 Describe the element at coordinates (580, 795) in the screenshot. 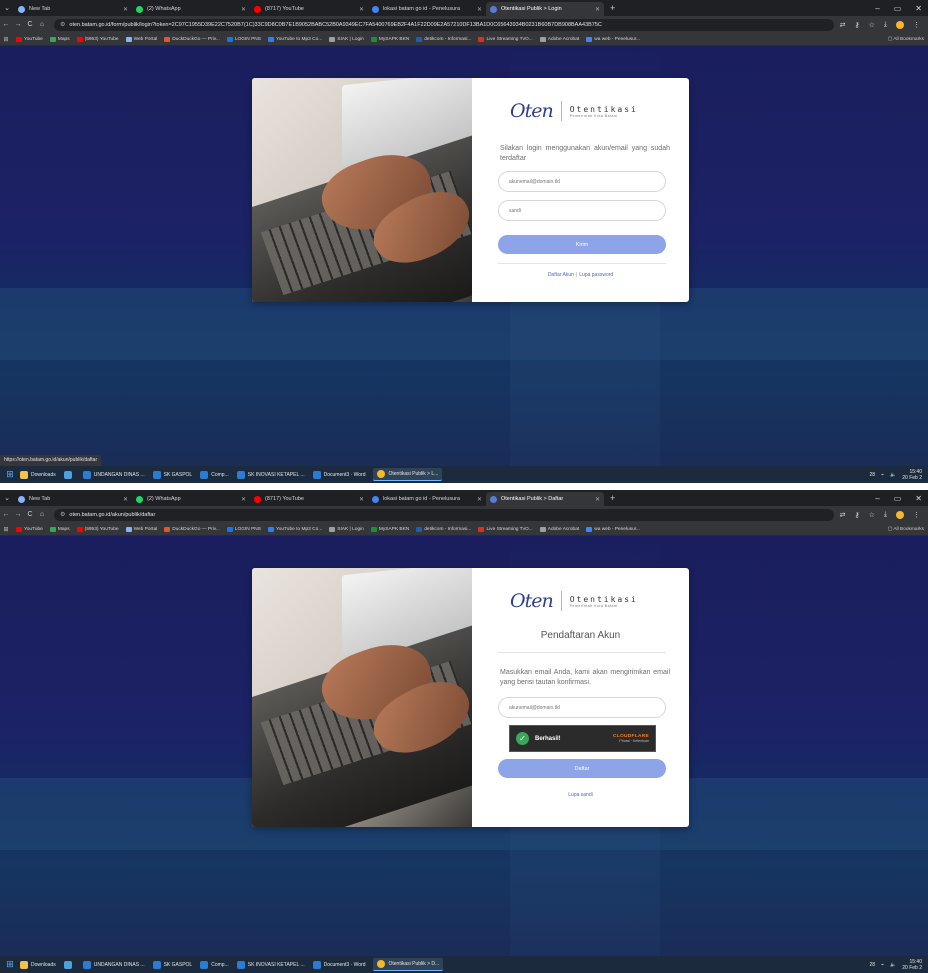

I see `forgot-password-link: Lupa sandi` at that location.